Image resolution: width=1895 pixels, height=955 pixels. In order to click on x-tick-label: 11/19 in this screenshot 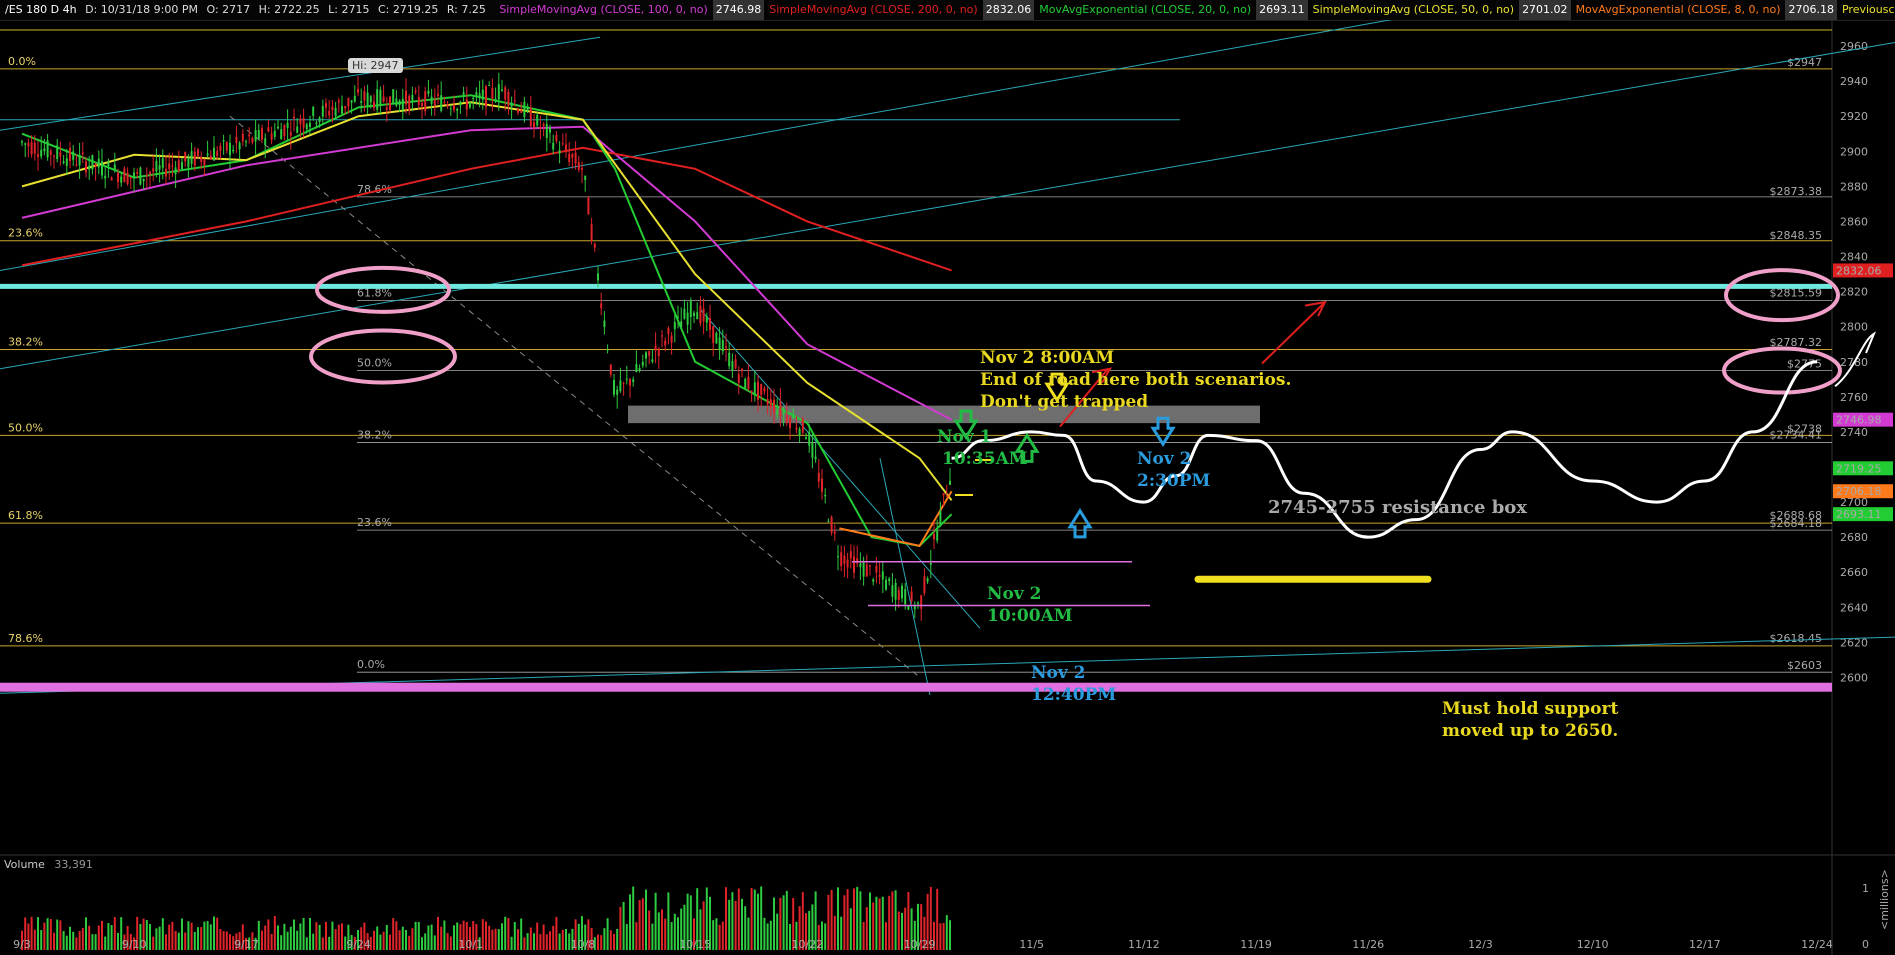, I will do `click(1256, 944)`.